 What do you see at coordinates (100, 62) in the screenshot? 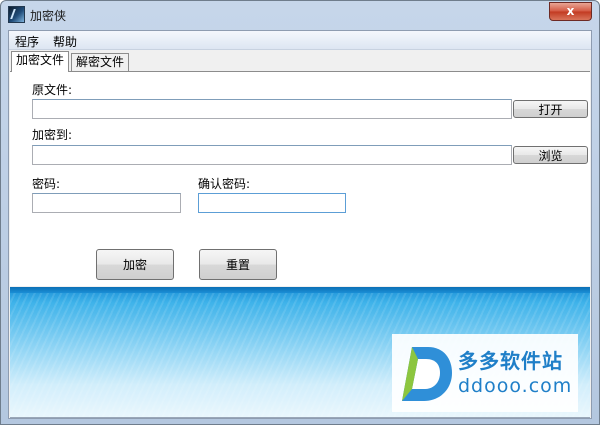
I see `tab-decrypt-file: 解密文件` at bounding box center [100, 62].